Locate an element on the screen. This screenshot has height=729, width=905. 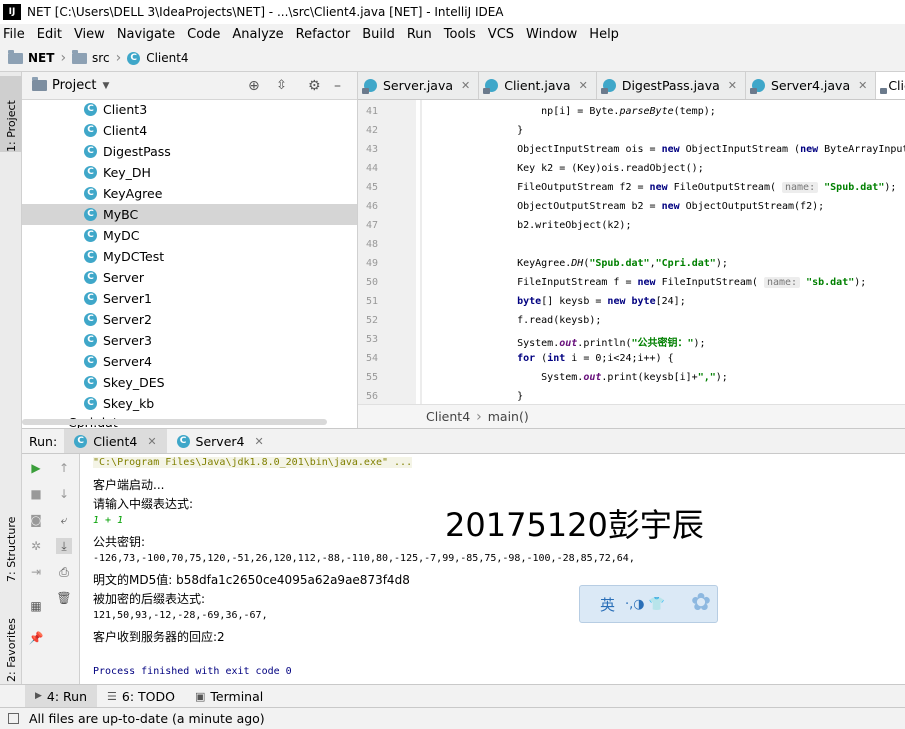
menu-tools: Tools is located at coordinates (460, 34).